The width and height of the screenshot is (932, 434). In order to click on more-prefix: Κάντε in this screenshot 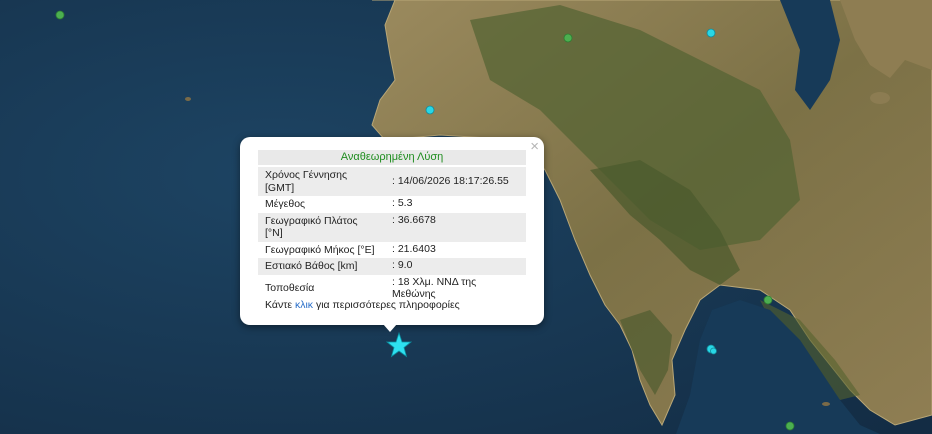, I will do `click(280, 305)`.